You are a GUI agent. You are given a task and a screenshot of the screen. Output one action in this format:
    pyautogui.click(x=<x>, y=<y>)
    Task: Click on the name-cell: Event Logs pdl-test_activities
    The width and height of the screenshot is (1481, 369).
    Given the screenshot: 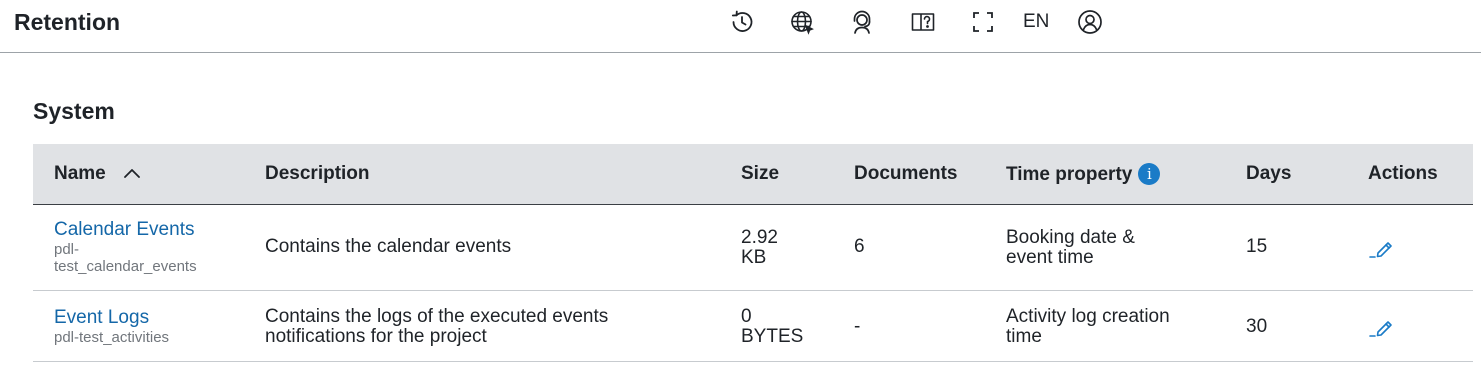 What is the action you would take?
    pyautogui.click(x=149, y=326)
    